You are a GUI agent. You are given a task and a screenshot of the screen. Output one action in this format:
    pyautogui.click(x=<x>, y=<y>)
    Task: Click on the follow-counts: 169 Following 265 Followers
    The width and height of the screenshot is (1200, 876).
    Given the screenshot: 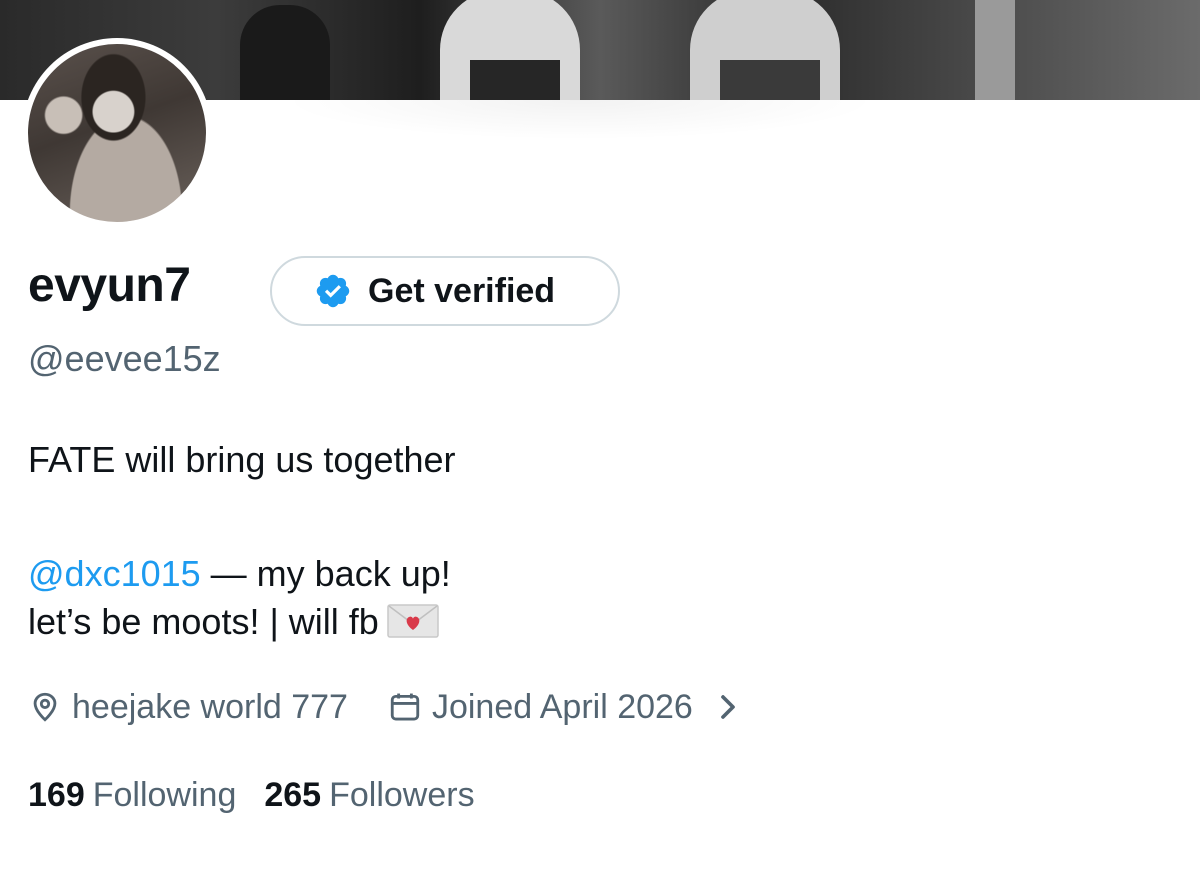 What is the action you would take?
    pyautogui.click(x=251, y=795)
    